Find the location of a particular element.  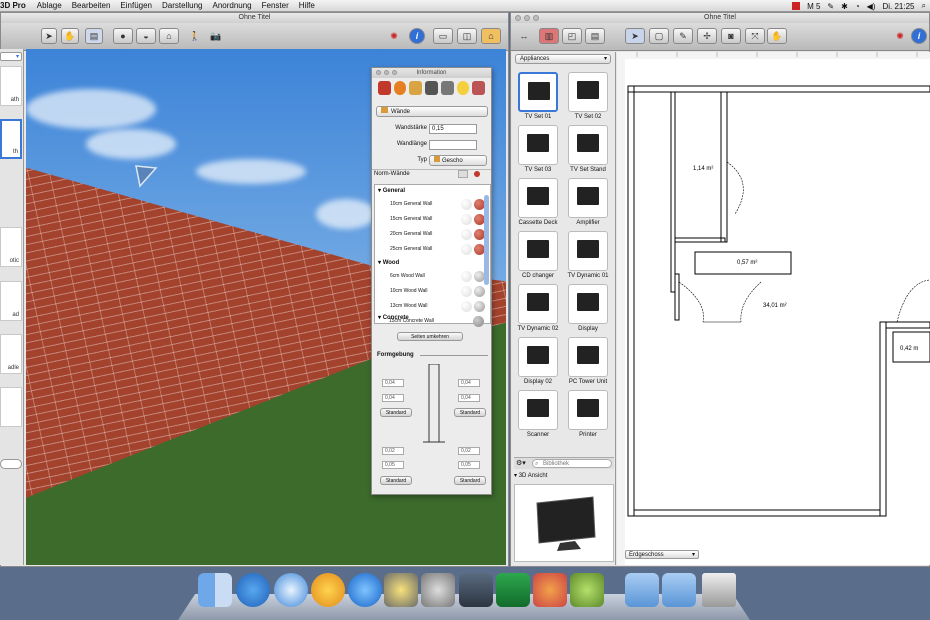

catalog-item: Scanner is located at coordinates (538, 414).